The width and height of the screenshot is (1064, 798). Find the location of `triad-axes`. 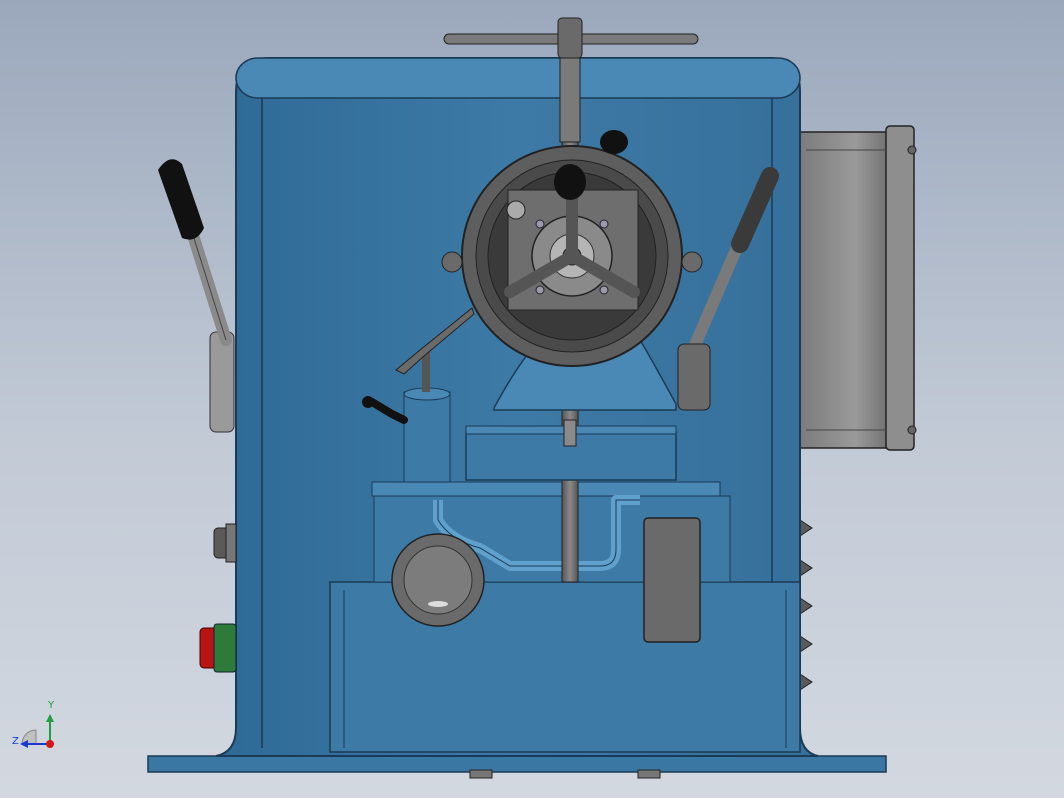

triad-axes is located at coordinates (37, 731).